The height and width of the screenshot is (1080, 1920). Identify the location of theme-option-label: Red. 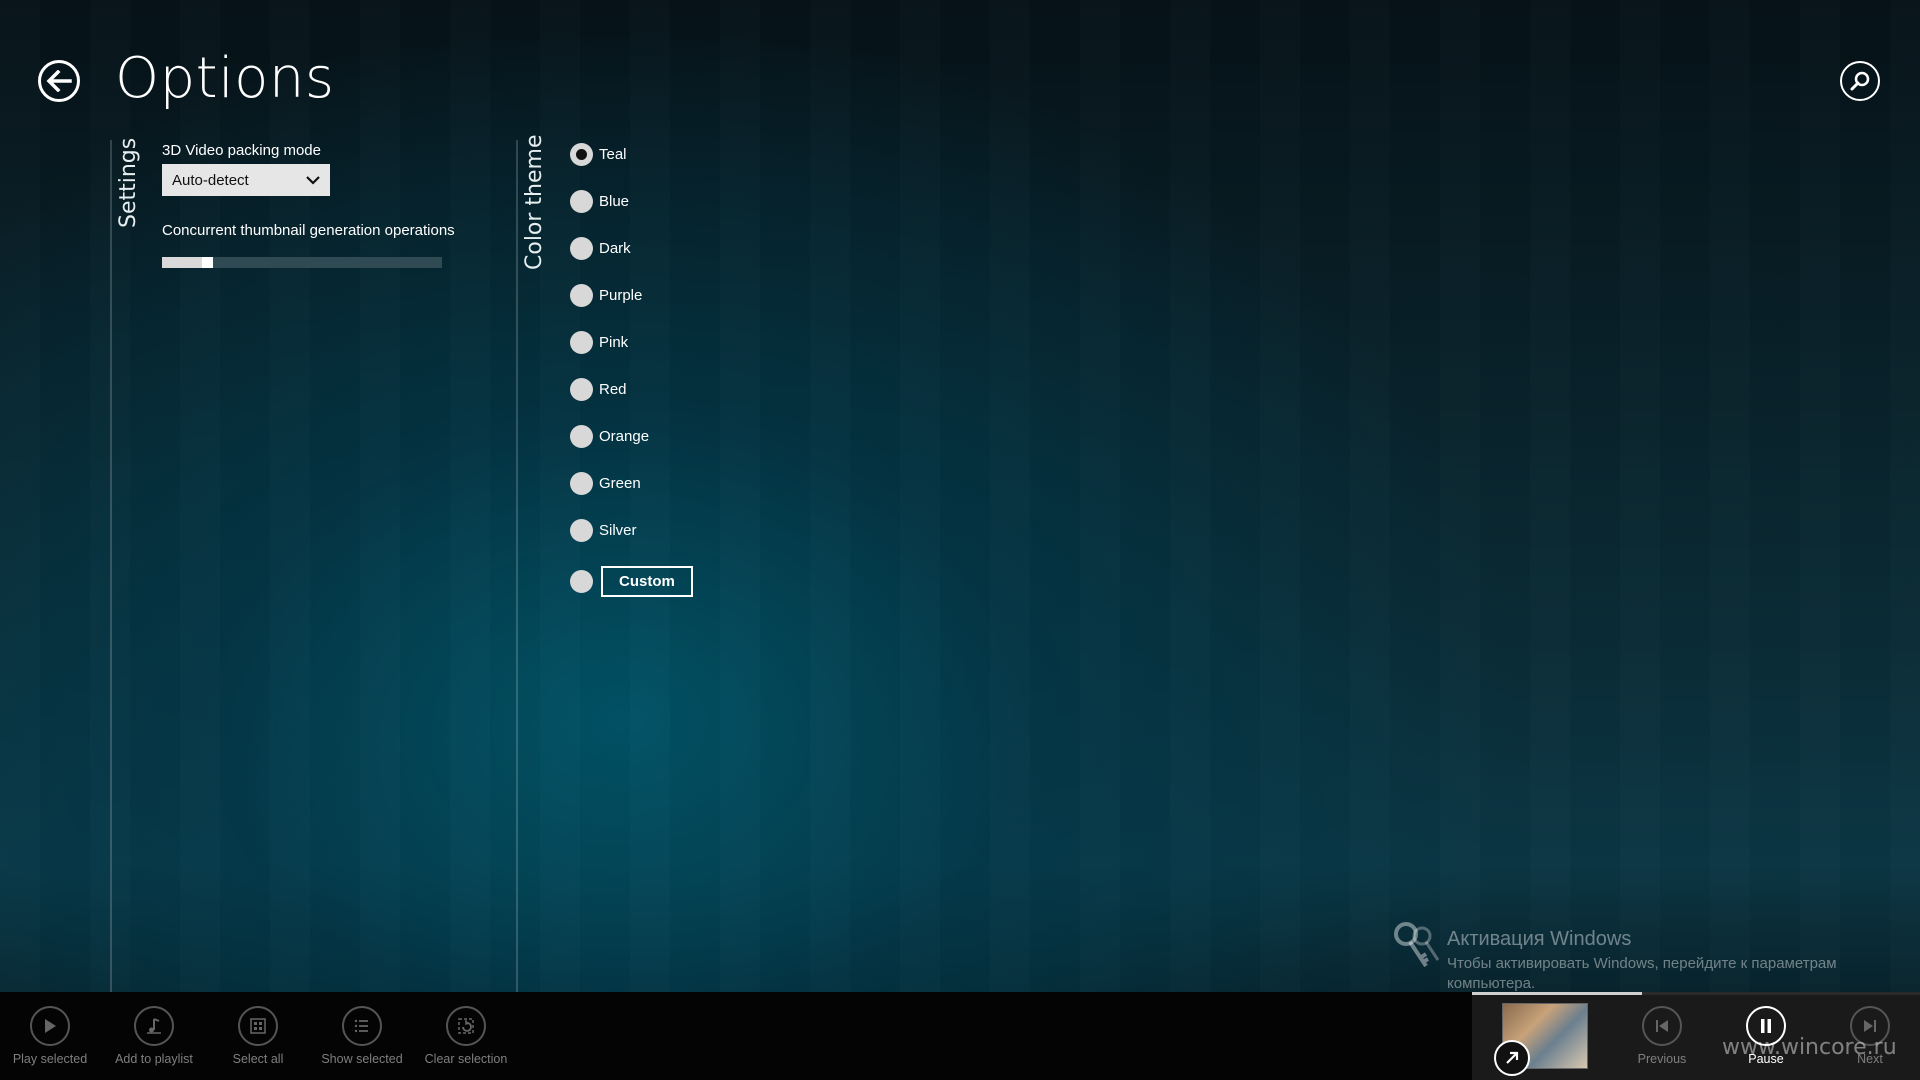
(613, 389).